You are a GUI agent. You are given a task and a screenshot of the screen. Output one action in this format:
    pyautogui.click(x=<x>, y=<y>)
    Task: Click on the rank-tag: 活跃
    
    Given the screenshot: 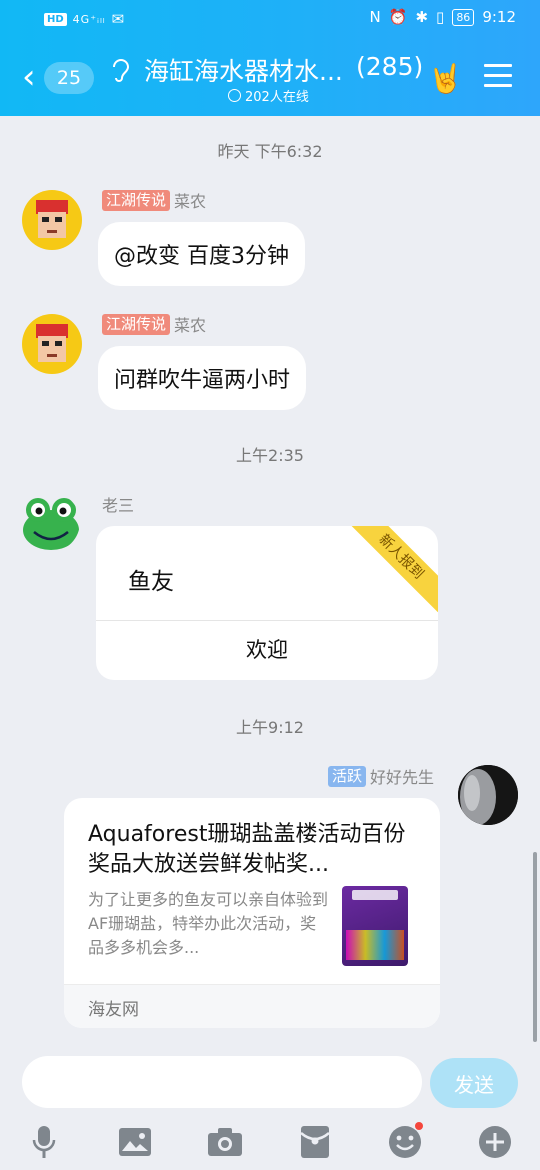 What is the action you would take?
    pyautogui.click(x=346, y=776)
    